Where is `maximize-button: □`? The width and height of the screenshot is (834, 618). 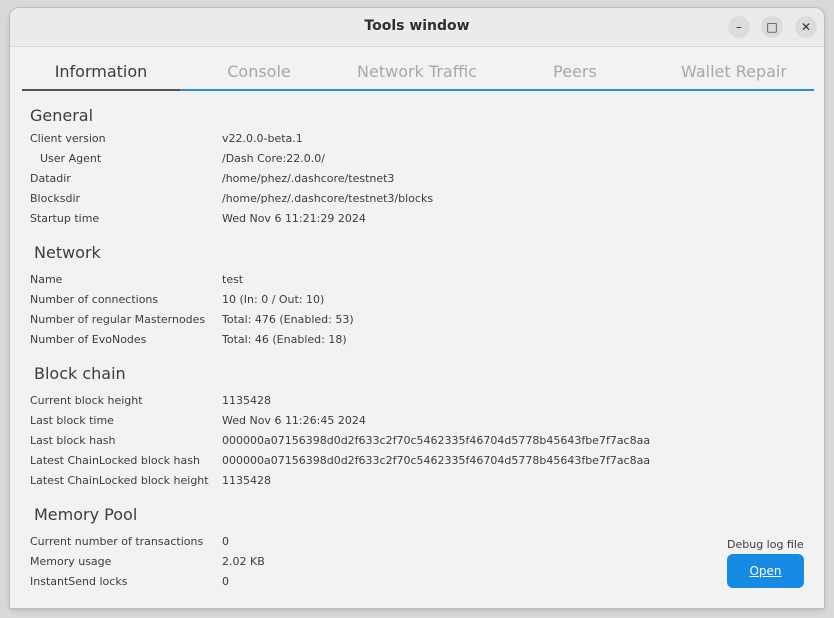 maximize-button: □ is located at coordinates (772, 27).